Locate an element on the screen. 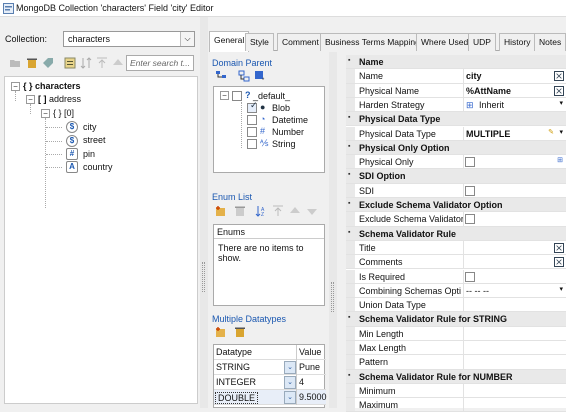  category-sdi-option: ▪ SDI Option is located at coordinates (456, 176).